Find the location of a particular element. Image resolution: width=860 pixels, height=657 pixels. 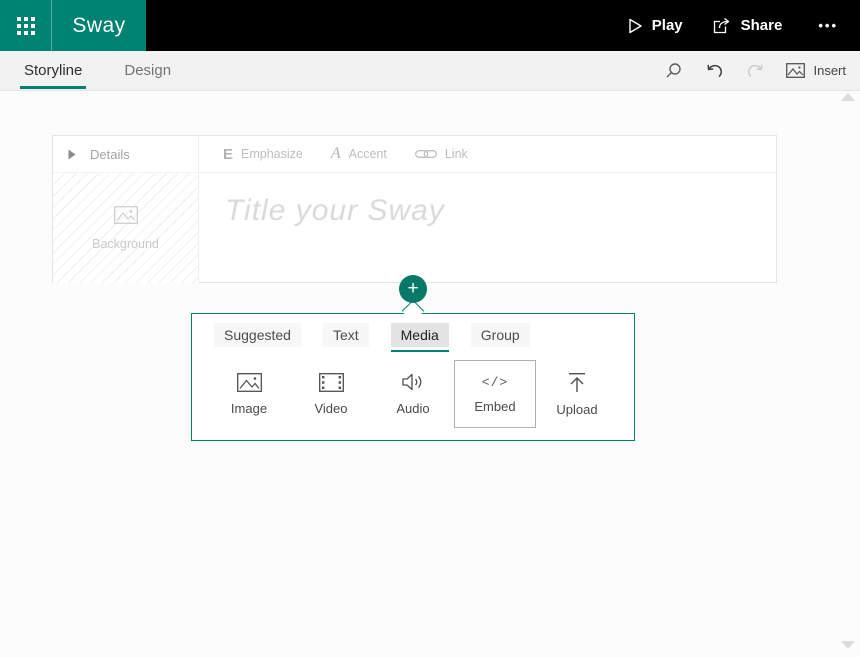

play-button: Play is located at coordinates (655, 25).